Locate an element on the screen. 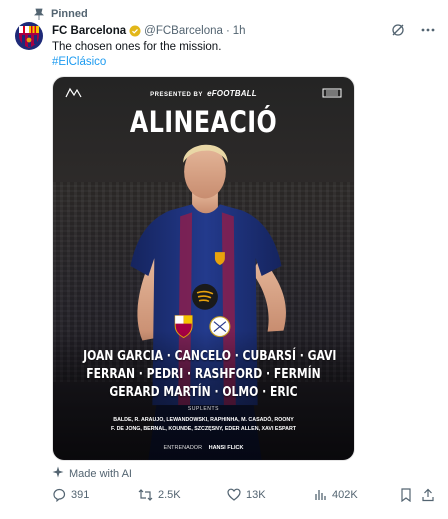 This screenshot has height=519, width=448. repost-button: 2.5K is located at coordinates (159, 495).